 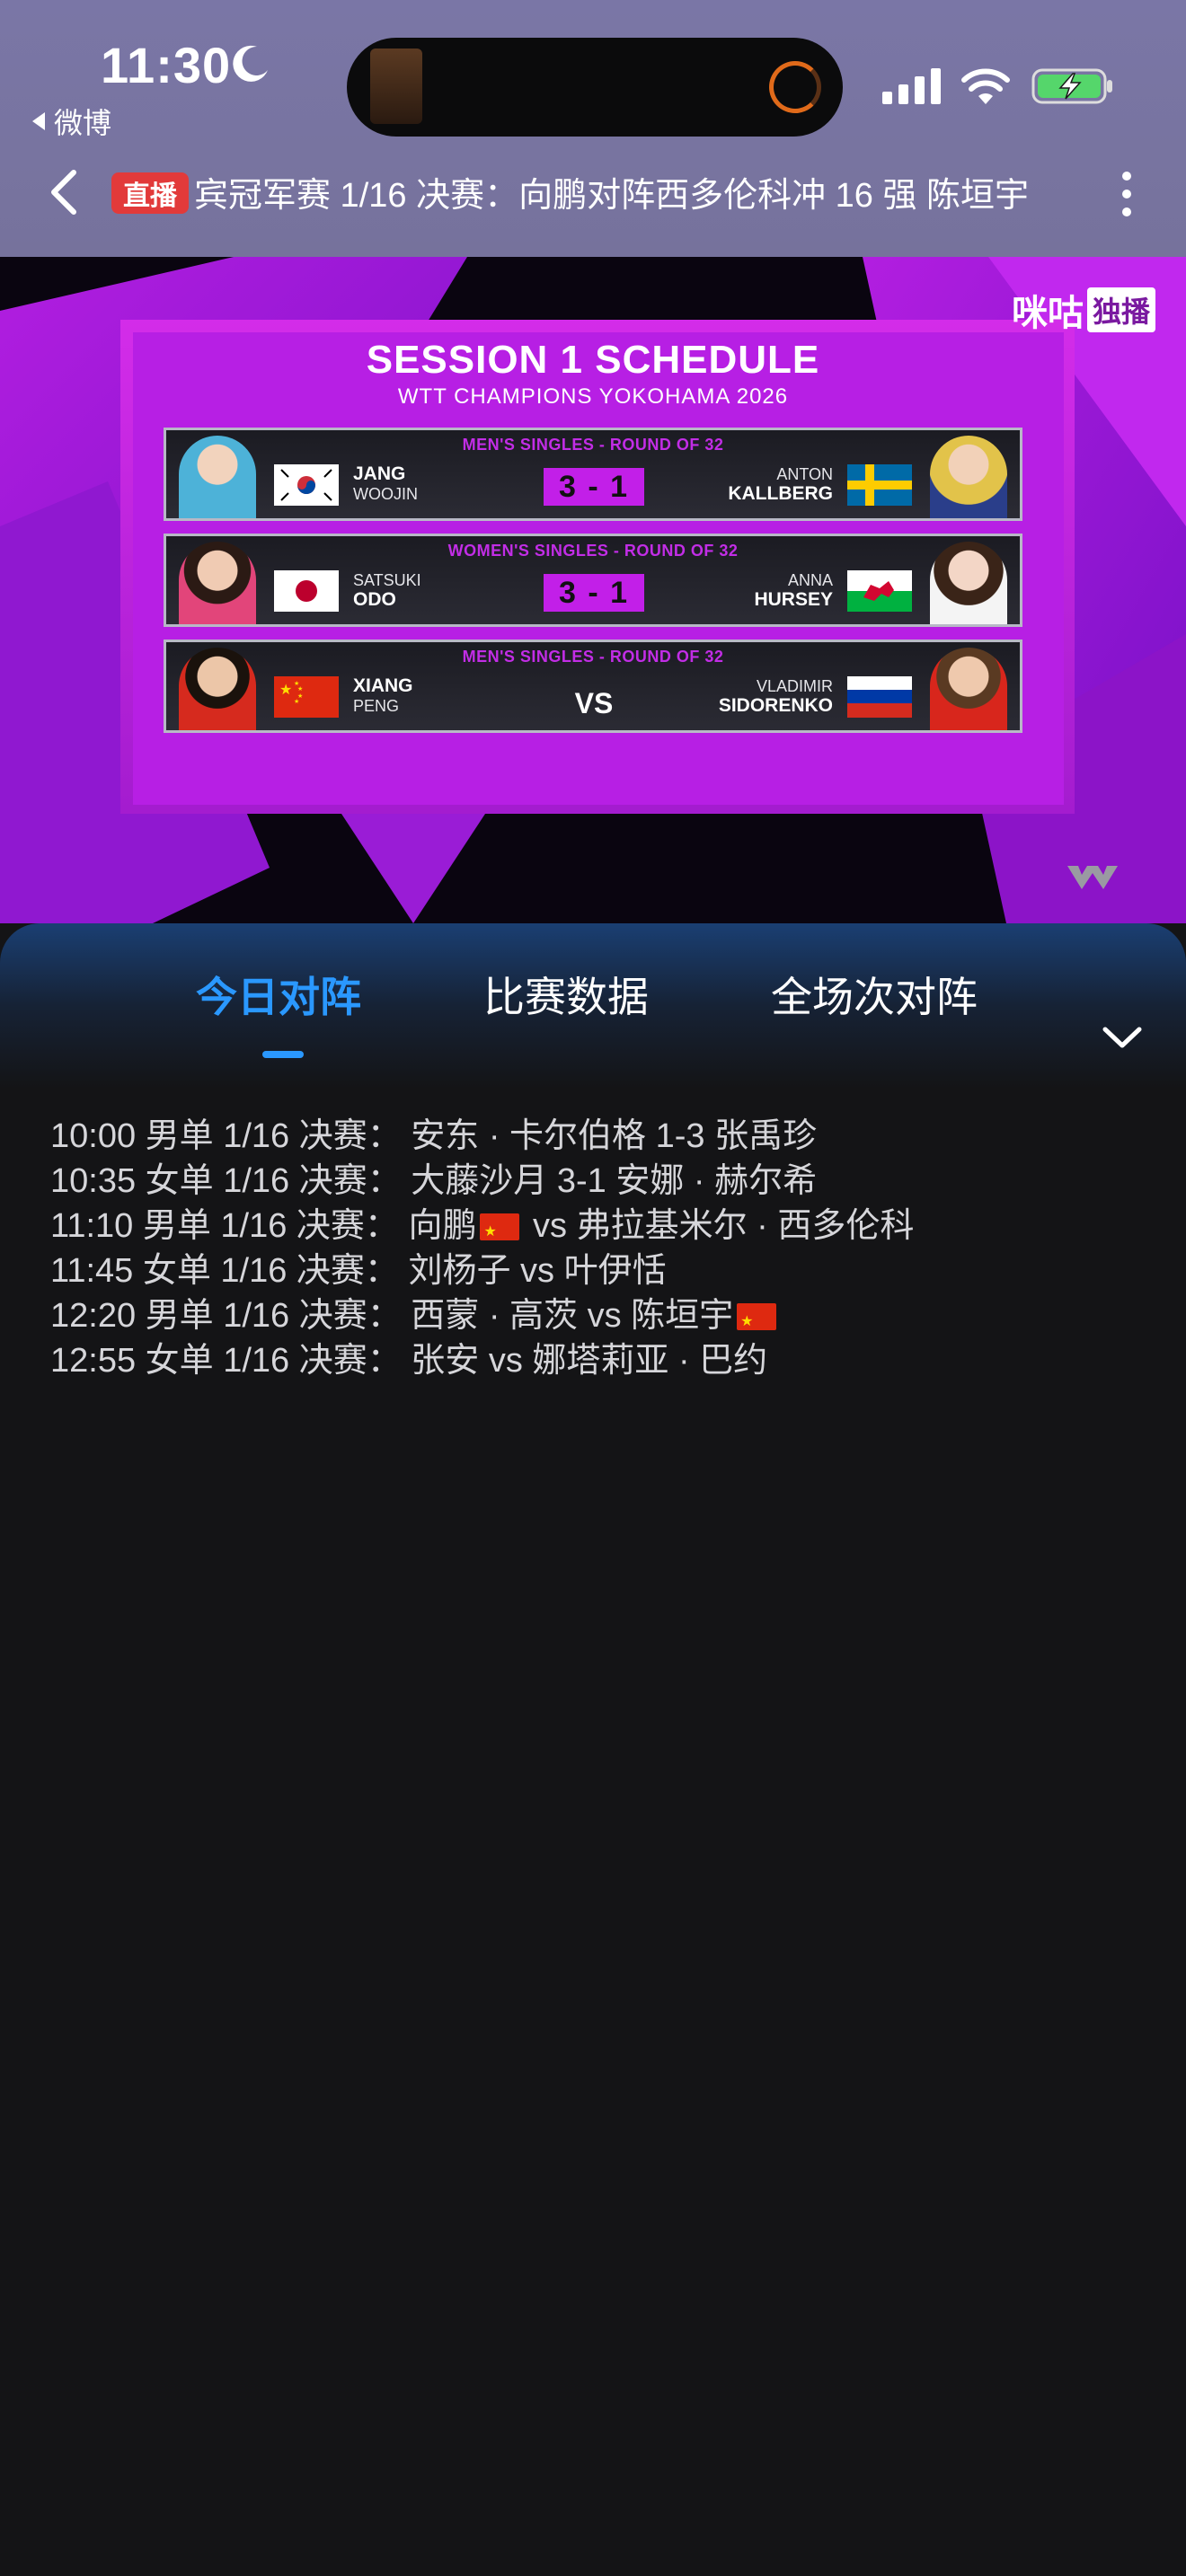 I want to click on tab-bar: 今日对阵 比赛数据 全场次对阵, so click(x=593, y=1014).